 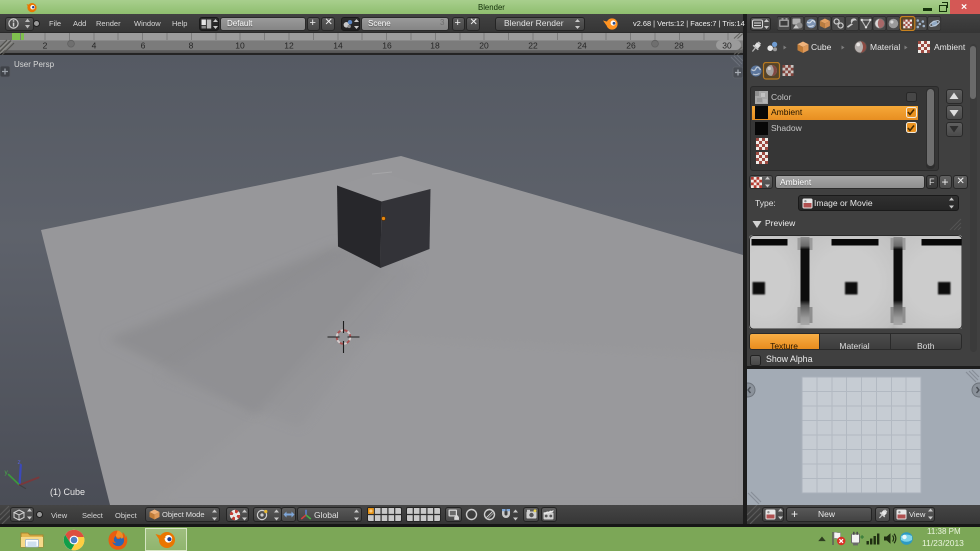 What do you see at coordinates (533, 45) in the screenshot?
I see `svg-text: 22` at bounding box center [533, 45].